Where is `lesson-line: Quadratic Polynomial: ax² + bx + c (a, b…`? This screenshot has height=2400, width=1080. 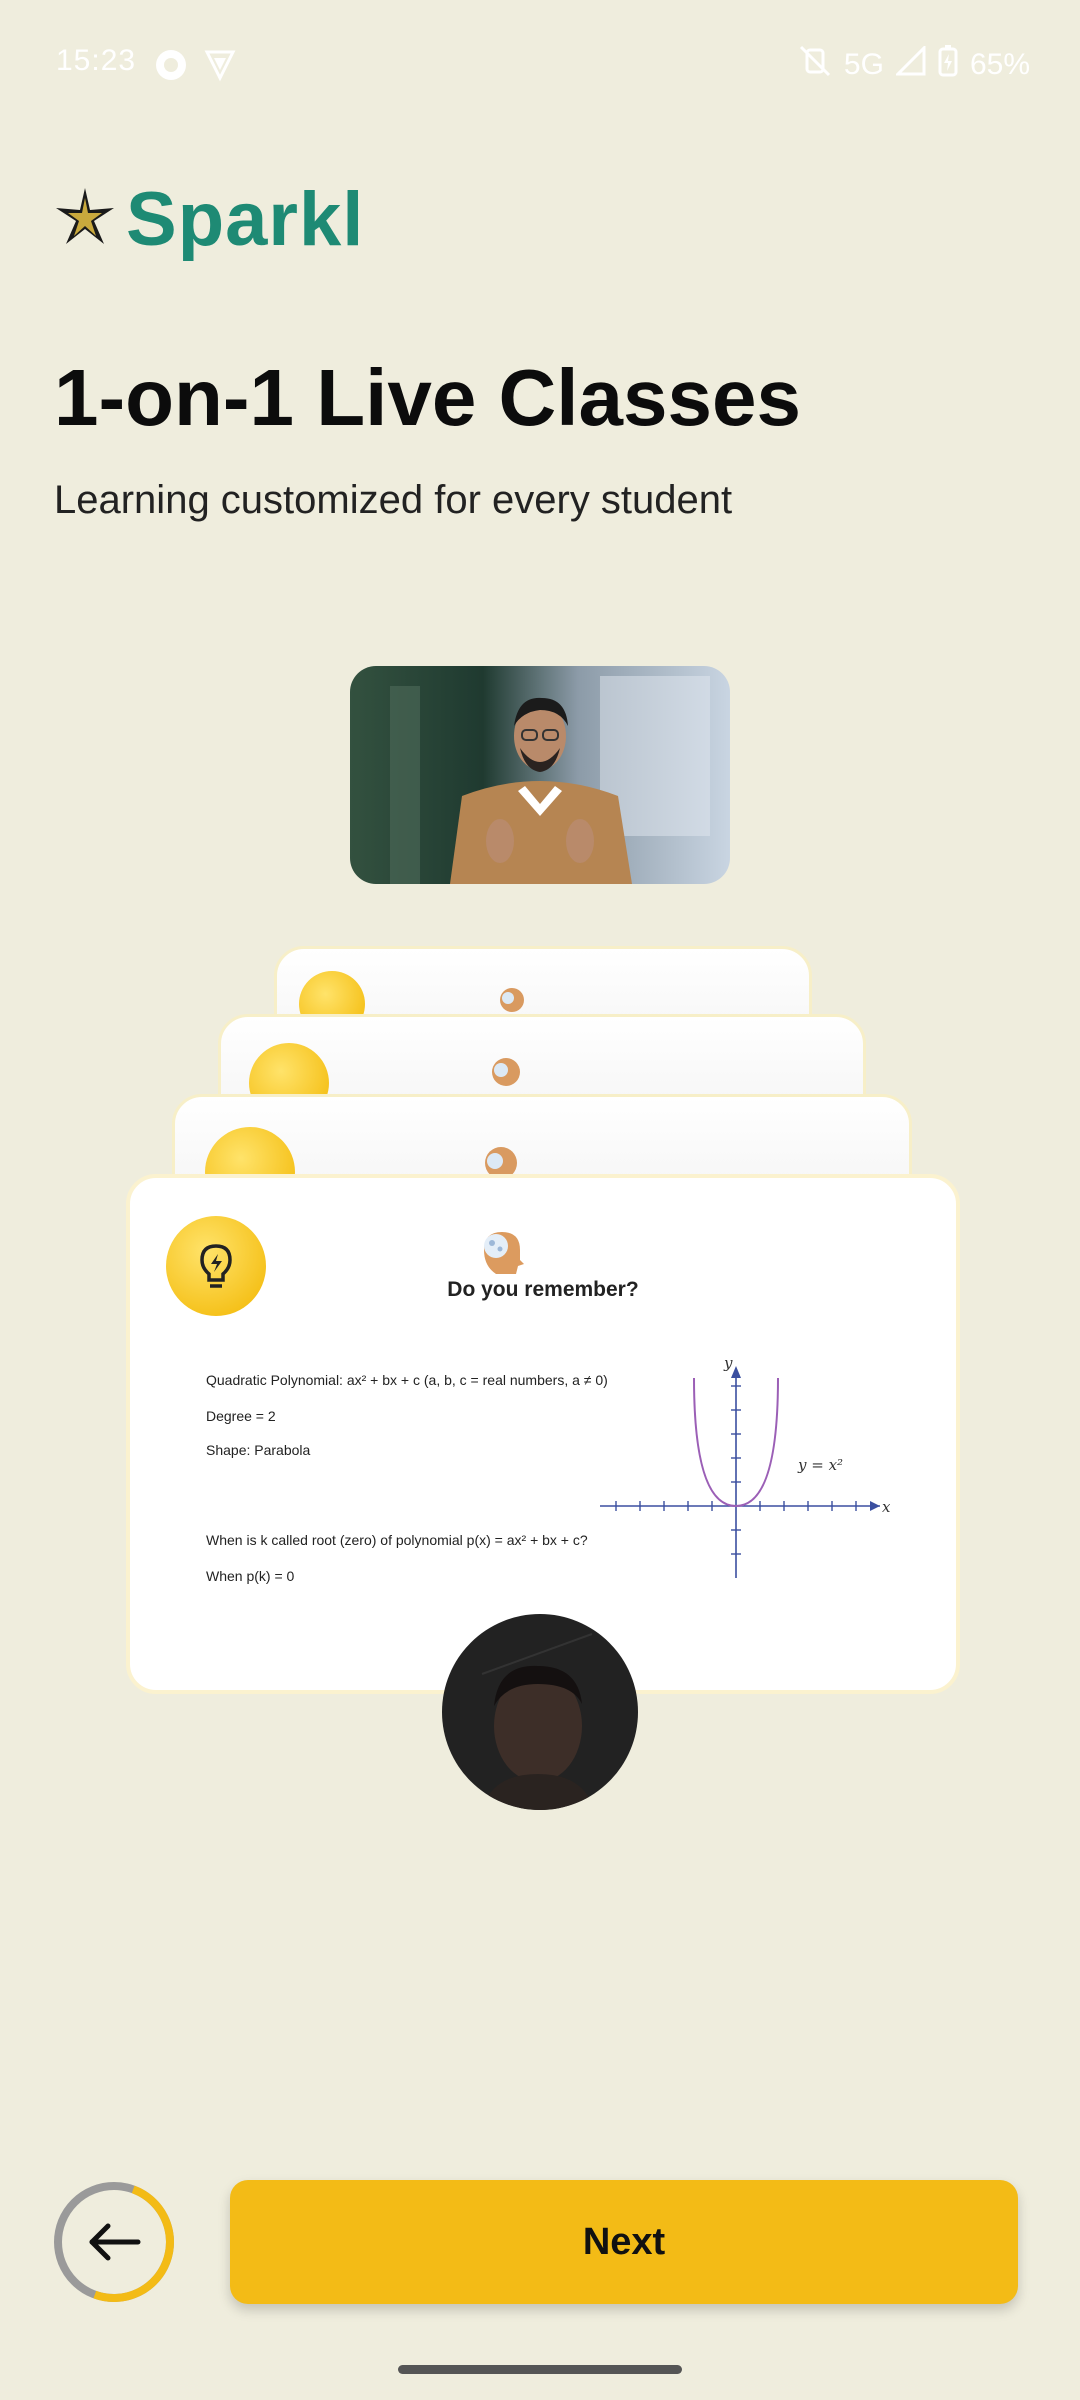 lesson-line: Quadratic Polynomial: ax² + bx + c (a, b… is located at coordinates (407, 1380).